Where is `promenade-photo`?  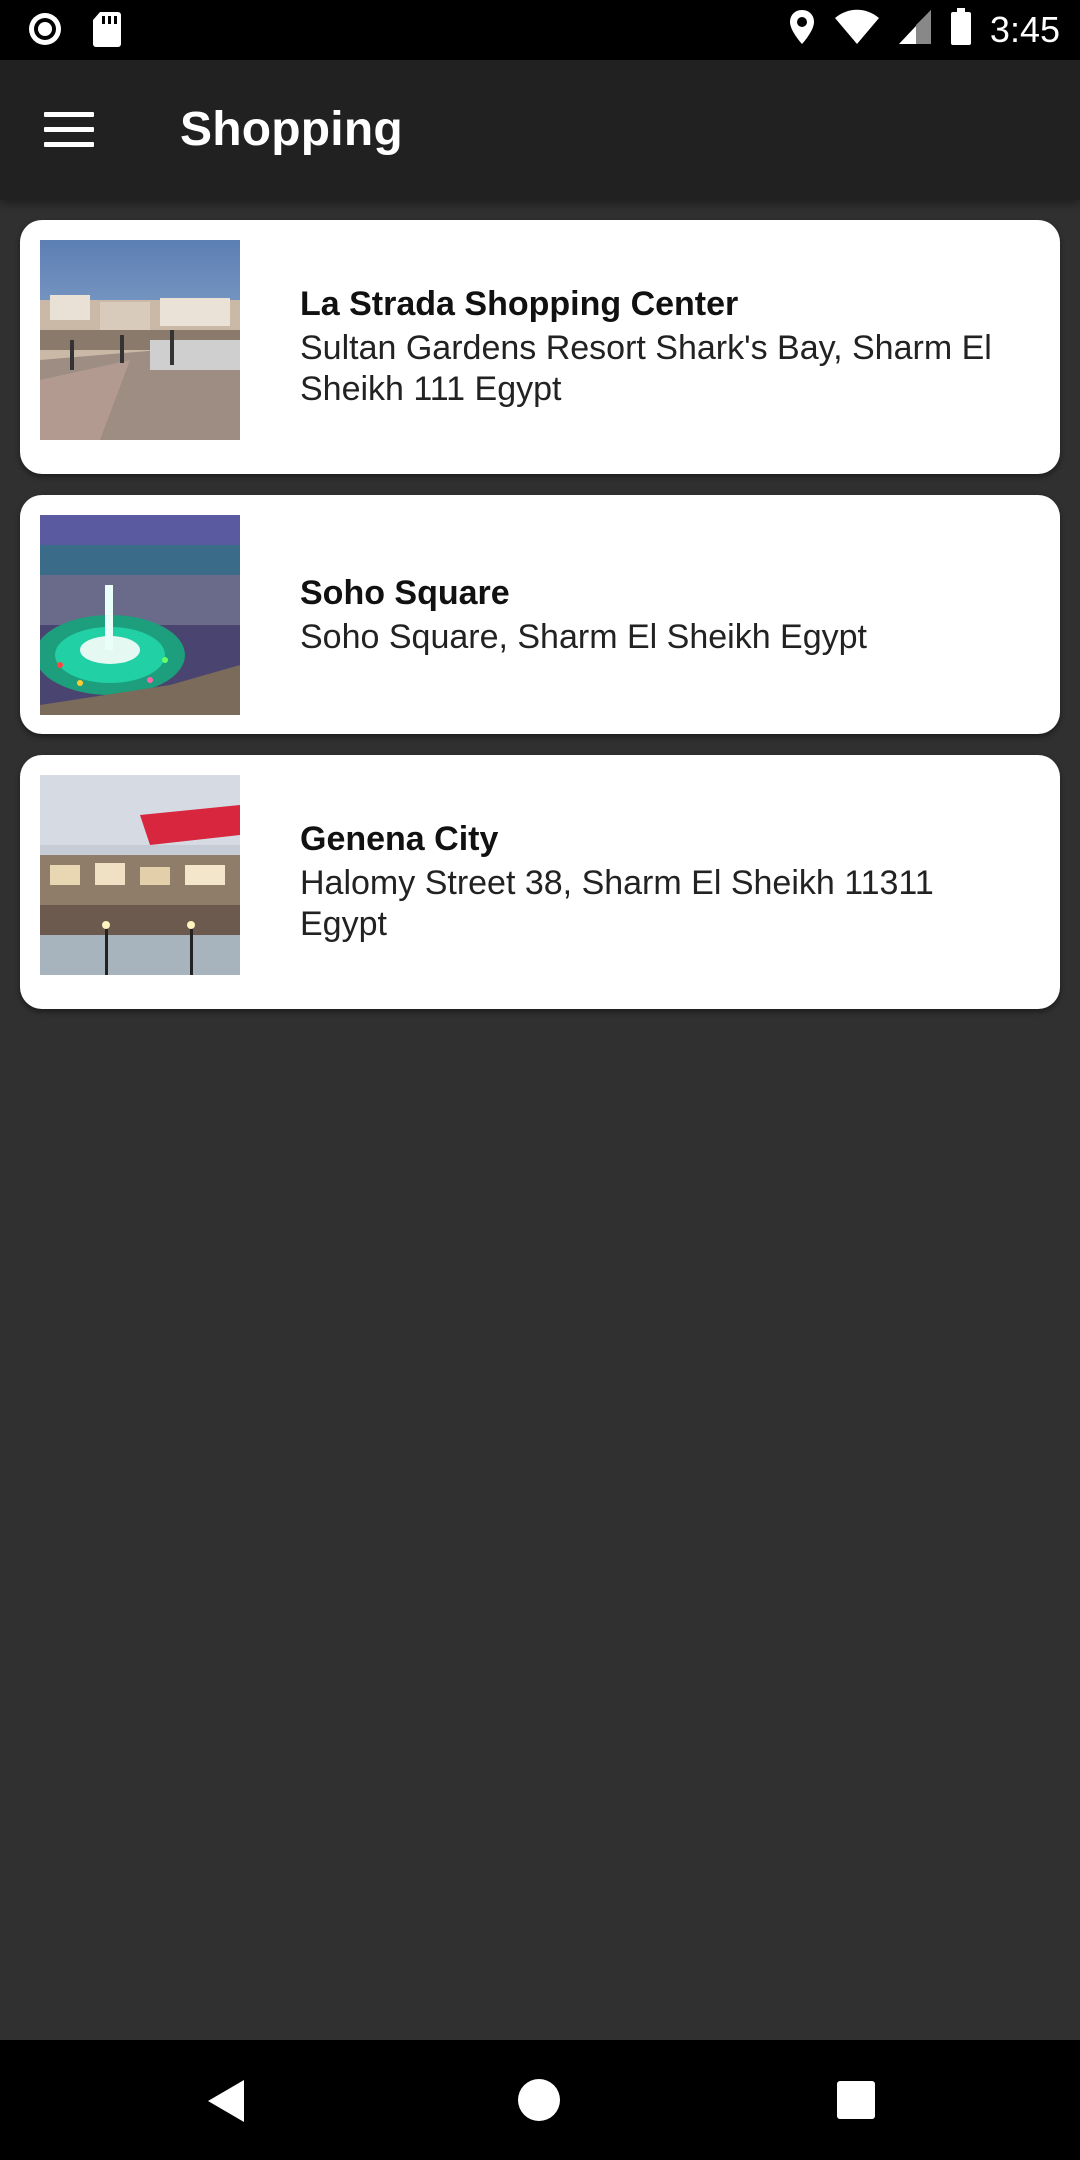
promenade-photo is located at coordinates (140, 340).